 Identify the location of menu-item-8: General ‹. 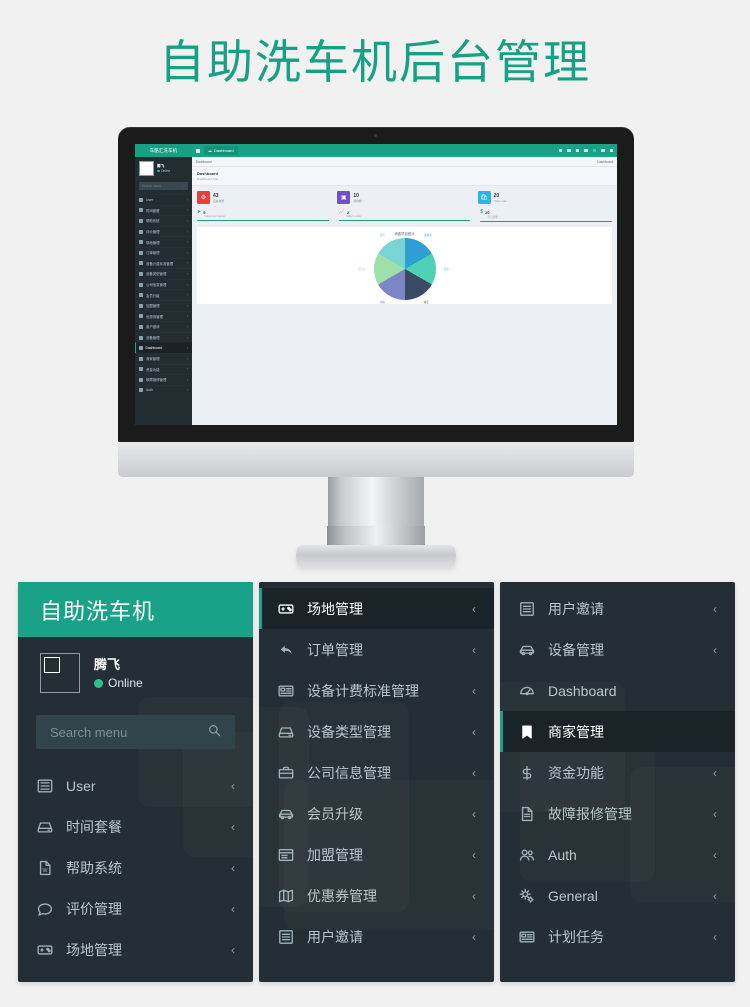
(617, 895).